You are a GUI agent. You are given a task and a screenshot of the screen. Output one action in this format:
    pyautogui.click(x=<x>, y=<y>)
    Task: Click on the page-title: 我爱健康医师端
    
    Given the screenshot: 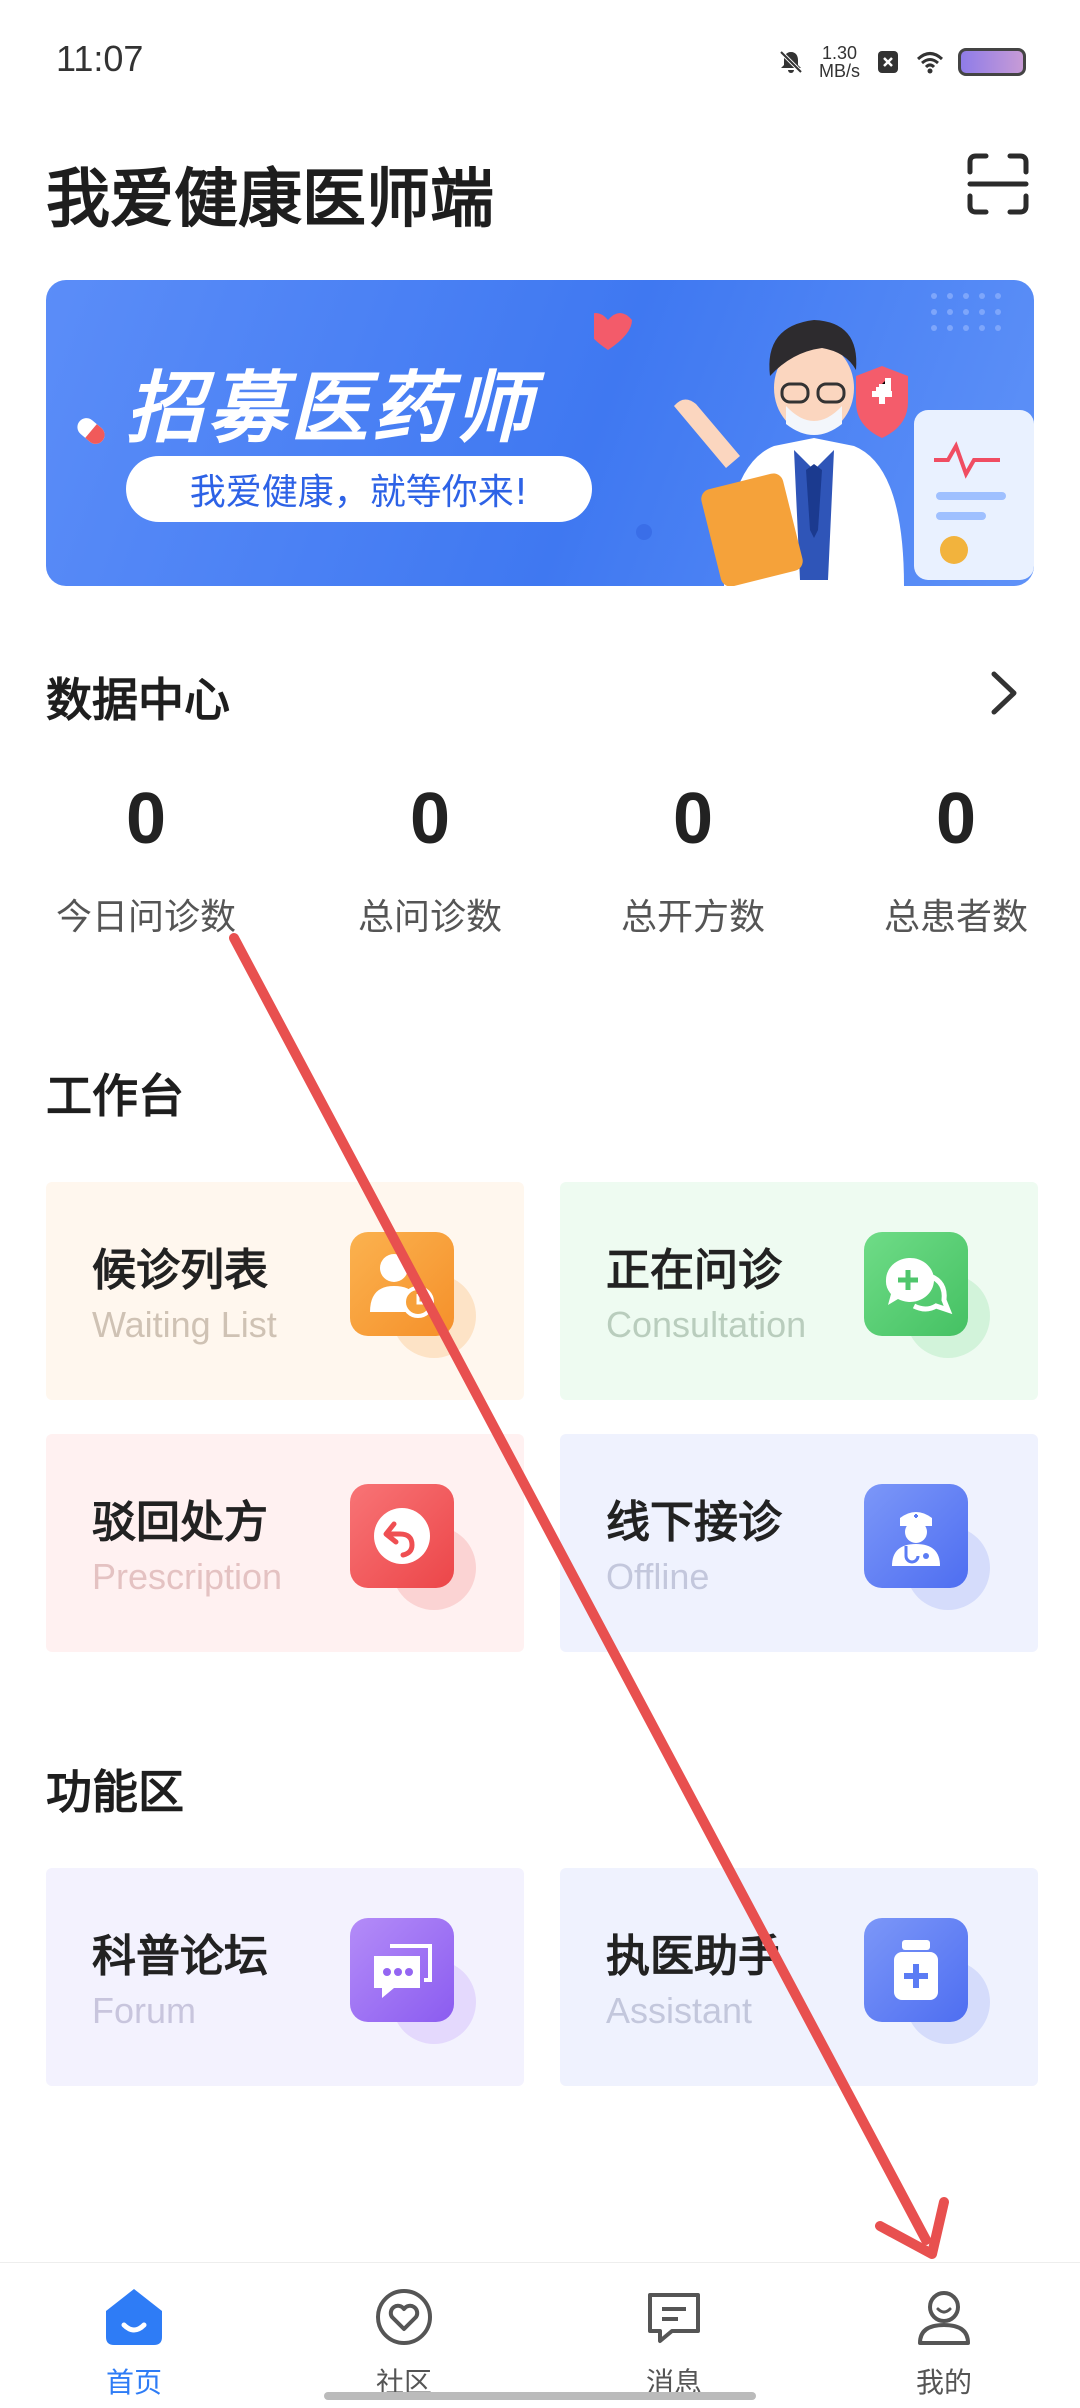 What is the action you would take?
    pyautogui.click(x=270, y=200)
    